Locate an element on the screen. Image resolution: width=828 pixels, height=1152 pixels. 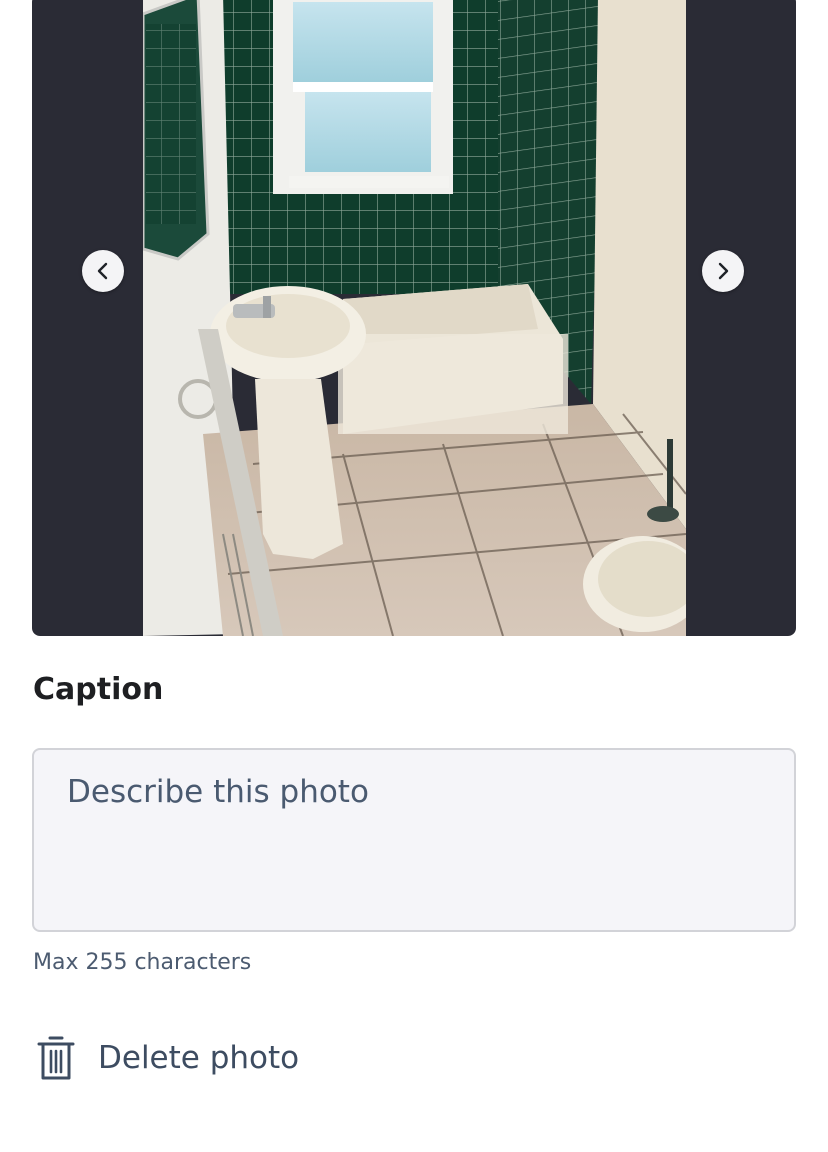
trash-icon is located at coordinates (56, 1058).